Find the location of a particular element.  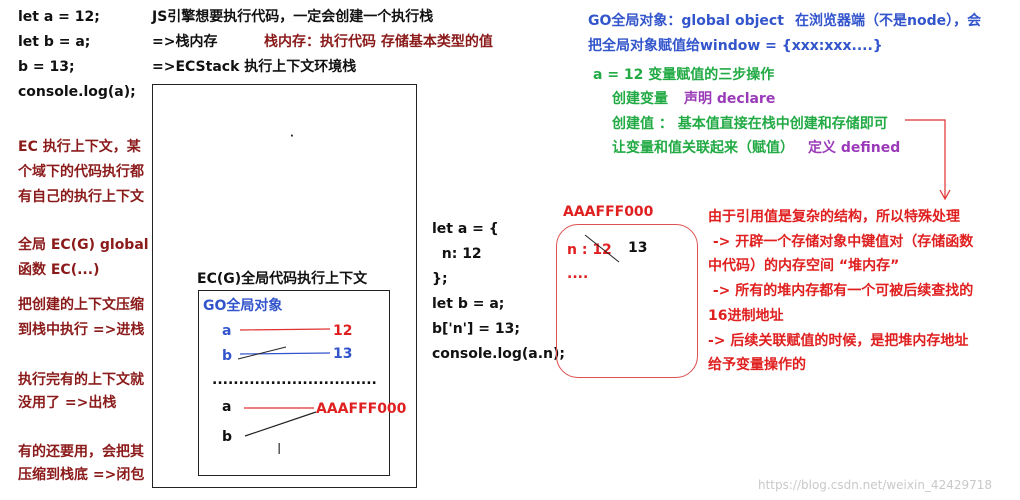

obj-code-5: b['n'] = 13; is located at coordinates (476, 329).